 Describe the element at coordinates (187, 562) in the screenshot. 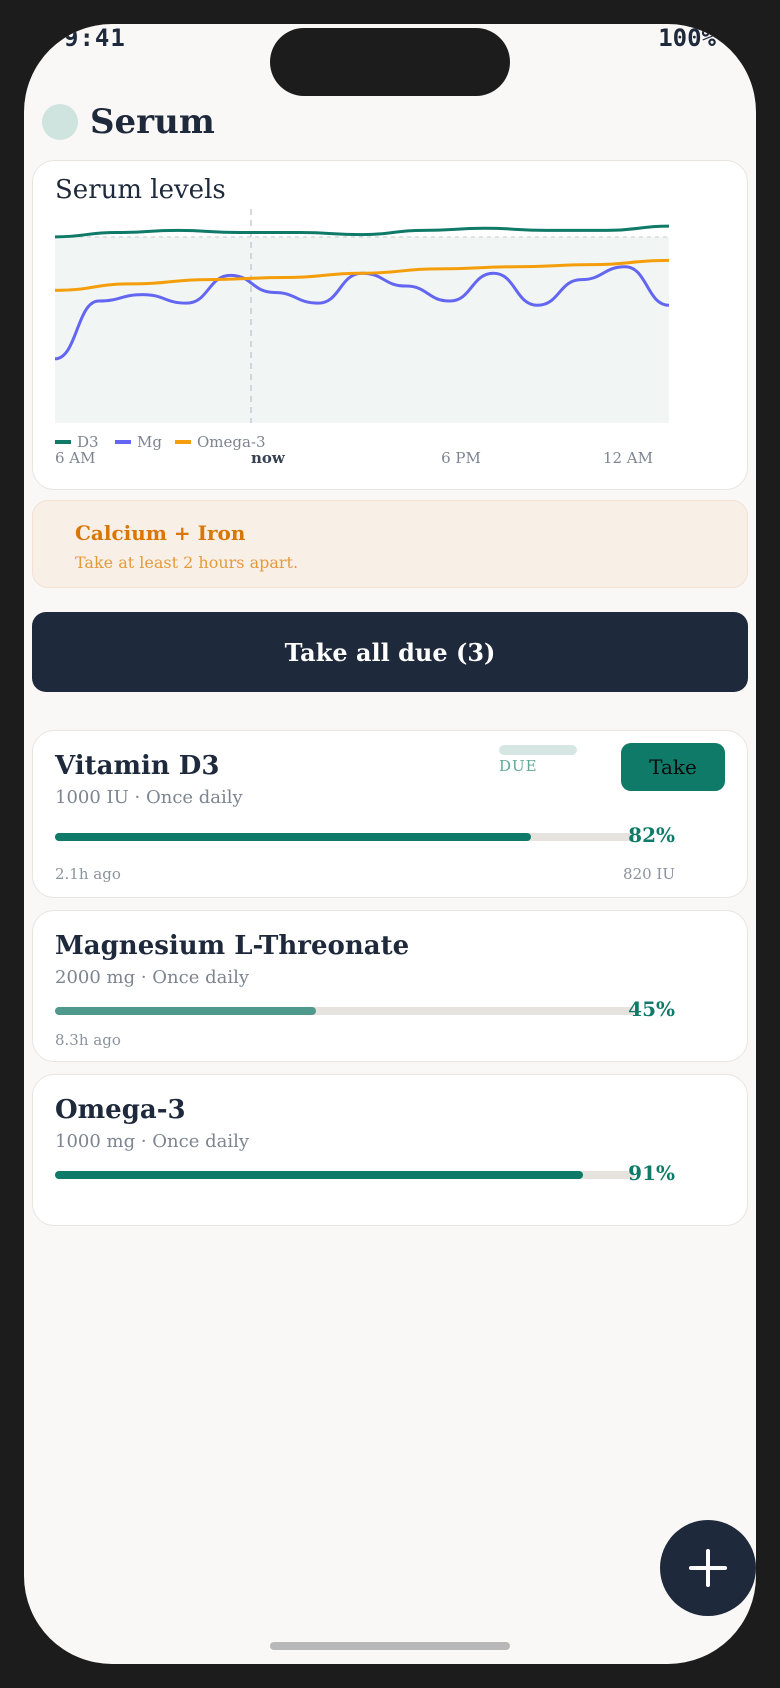

I see `warning-text: Take at least 2 hours apart.` at that location.